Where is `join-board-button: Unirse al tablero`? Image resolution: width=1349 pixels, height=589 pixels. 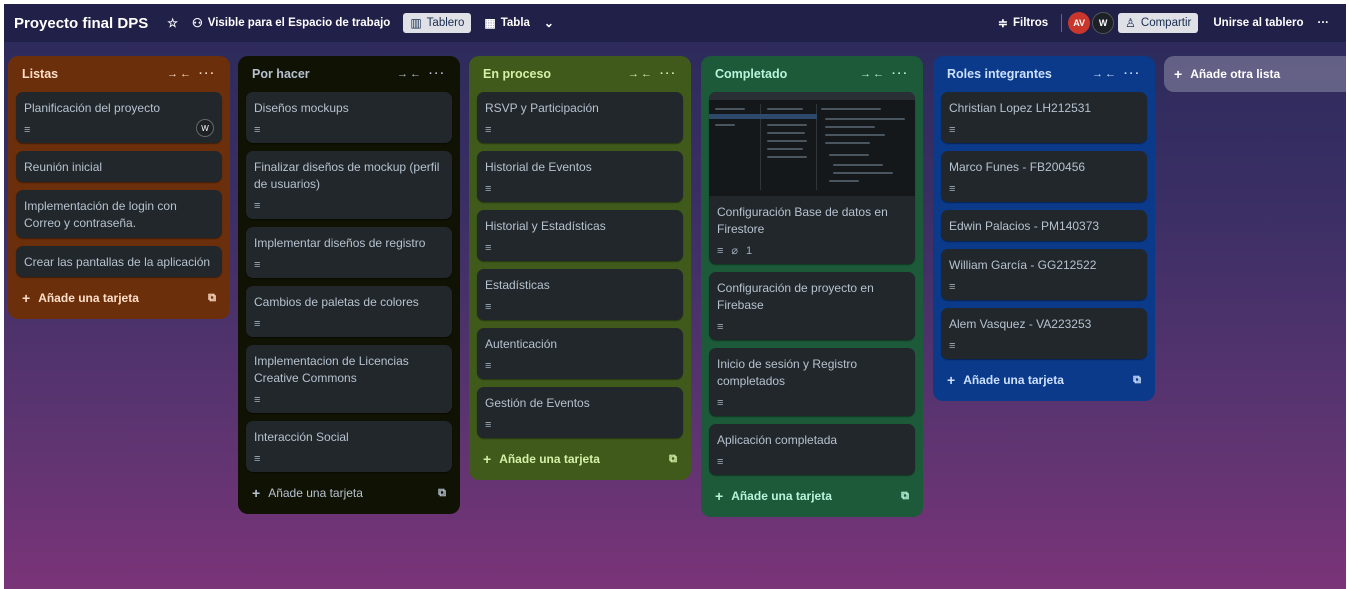 join-board-button: Unirse al tablero is located at coordinates (1258, 23).